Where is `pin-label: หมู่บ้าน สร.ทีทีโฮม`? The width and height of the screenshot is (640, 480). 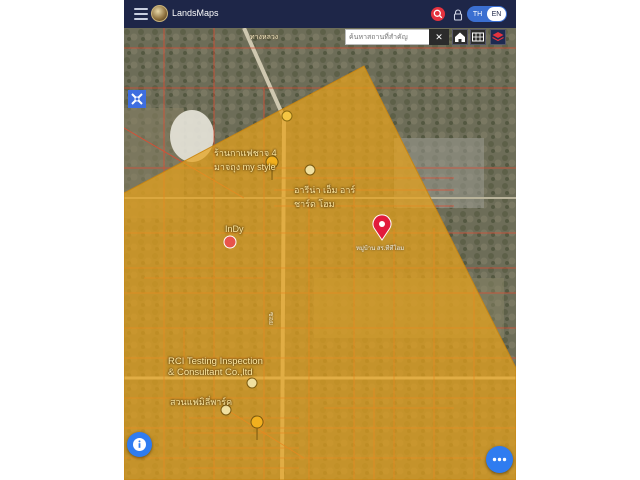 pin-label: หมู่บ้าน สร.ทีทีโฮม is located at coordinates (380, 249).